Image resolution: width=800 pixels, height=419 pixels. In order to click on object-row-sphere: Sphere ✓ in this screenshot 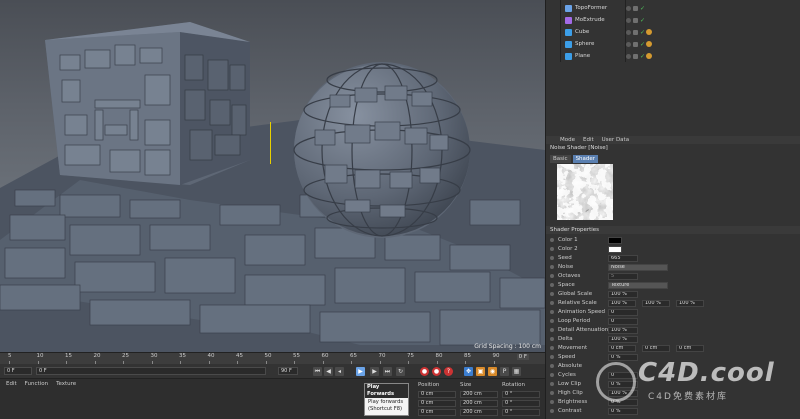, I will do `click(673, 44)`.